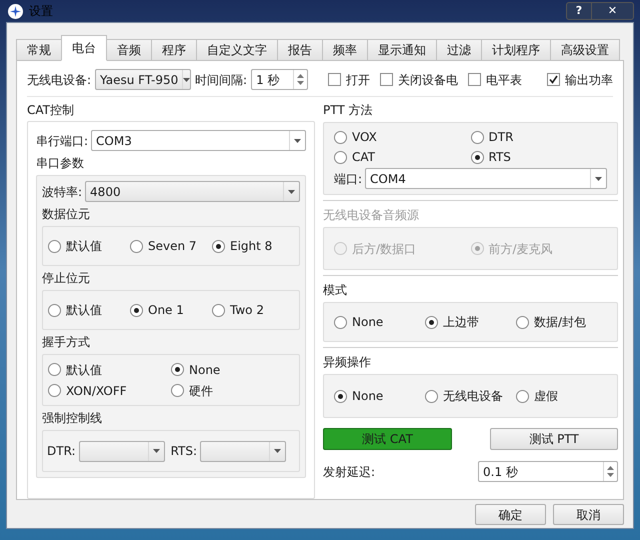 The height and width of the screenshot is (540, 640). What do you see at coordinates (335, 290) in the screenshot?
I see `group-title: 模式` at bounding box center [335, 290].